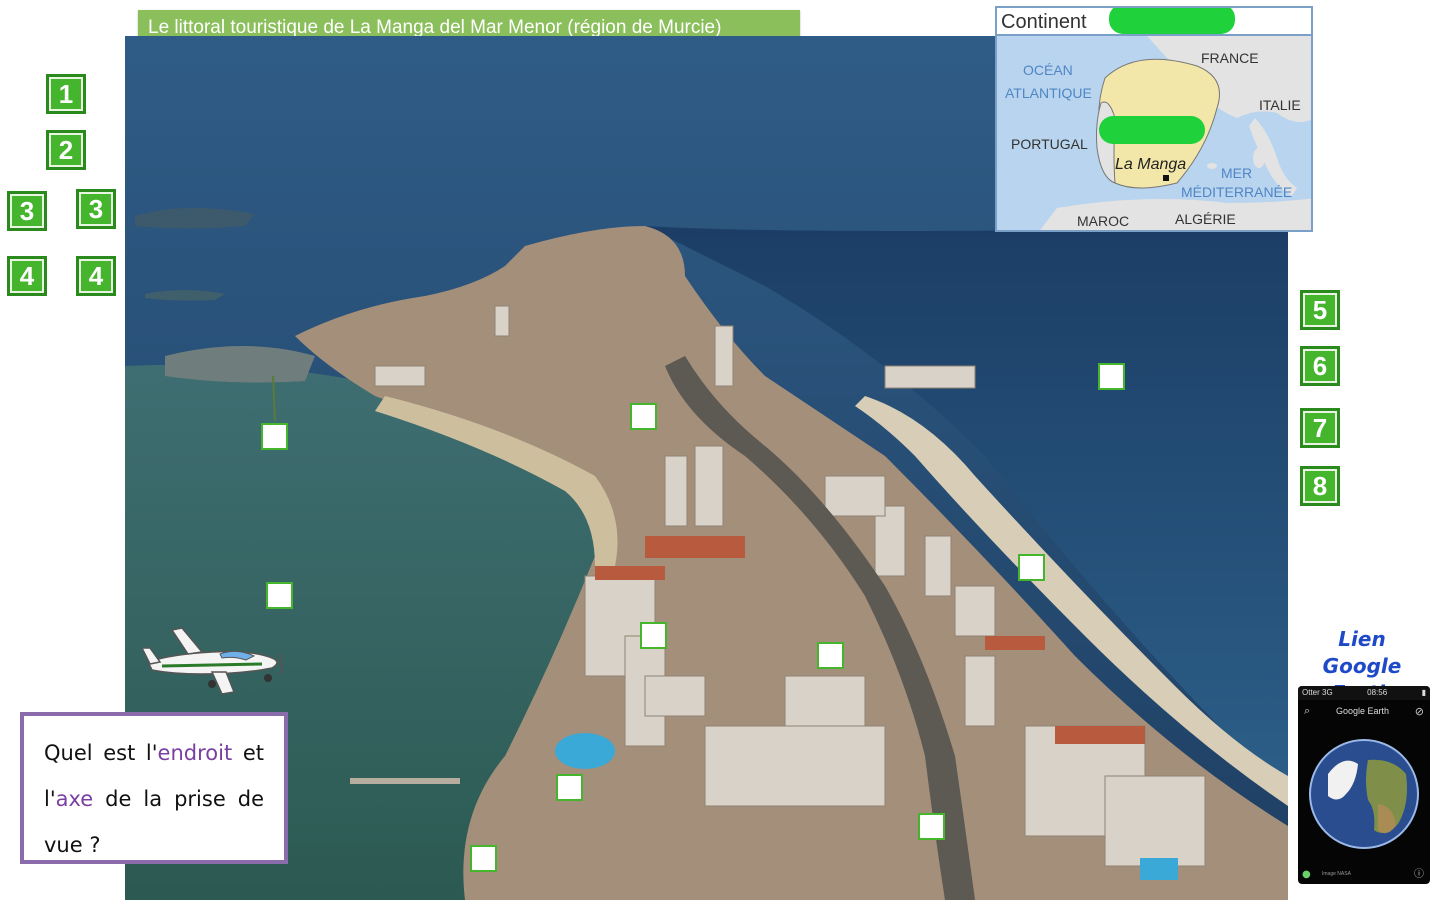  Describe the element at coordinates (27, 211) in the screenshot. I see `label-box-3a: 3` at that location.